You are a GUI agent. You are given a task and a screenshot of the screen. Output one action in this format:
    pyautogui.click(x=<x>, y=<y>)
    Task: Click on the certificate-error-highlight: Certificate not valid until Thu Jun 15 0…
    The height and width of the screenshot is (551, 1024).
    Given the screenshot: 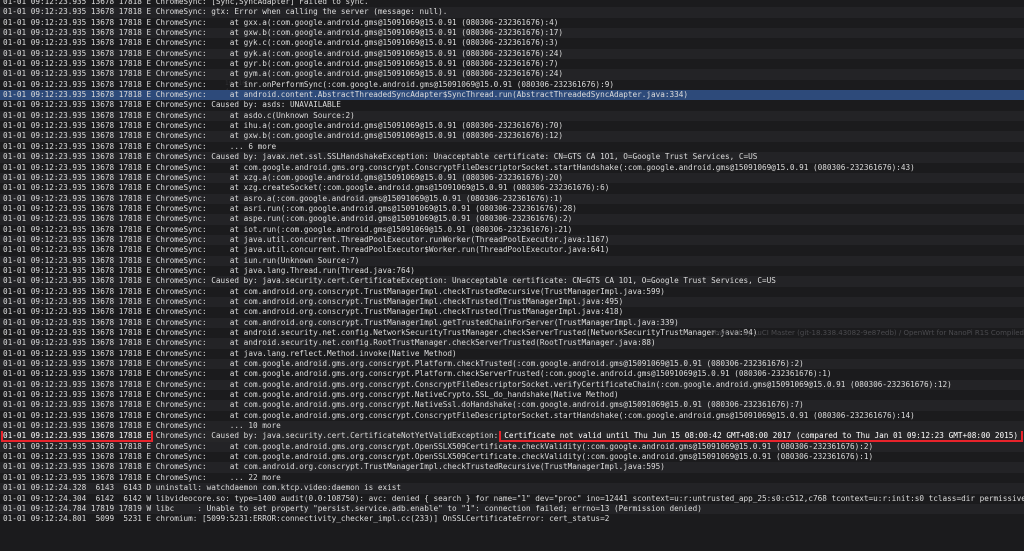 What is the action you would take?
    pyautogui.click(x=761, y=436)
    